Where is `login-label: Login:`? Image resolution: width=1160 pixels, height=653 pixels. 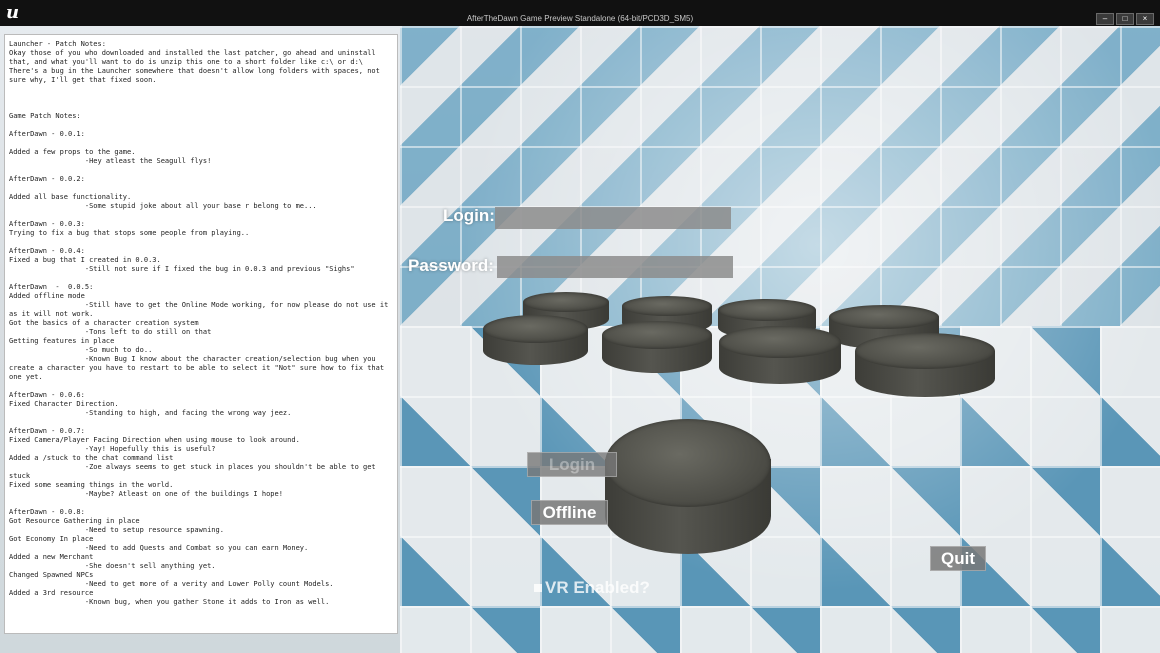 login-label: Login: is located at coordinates (469, 215).